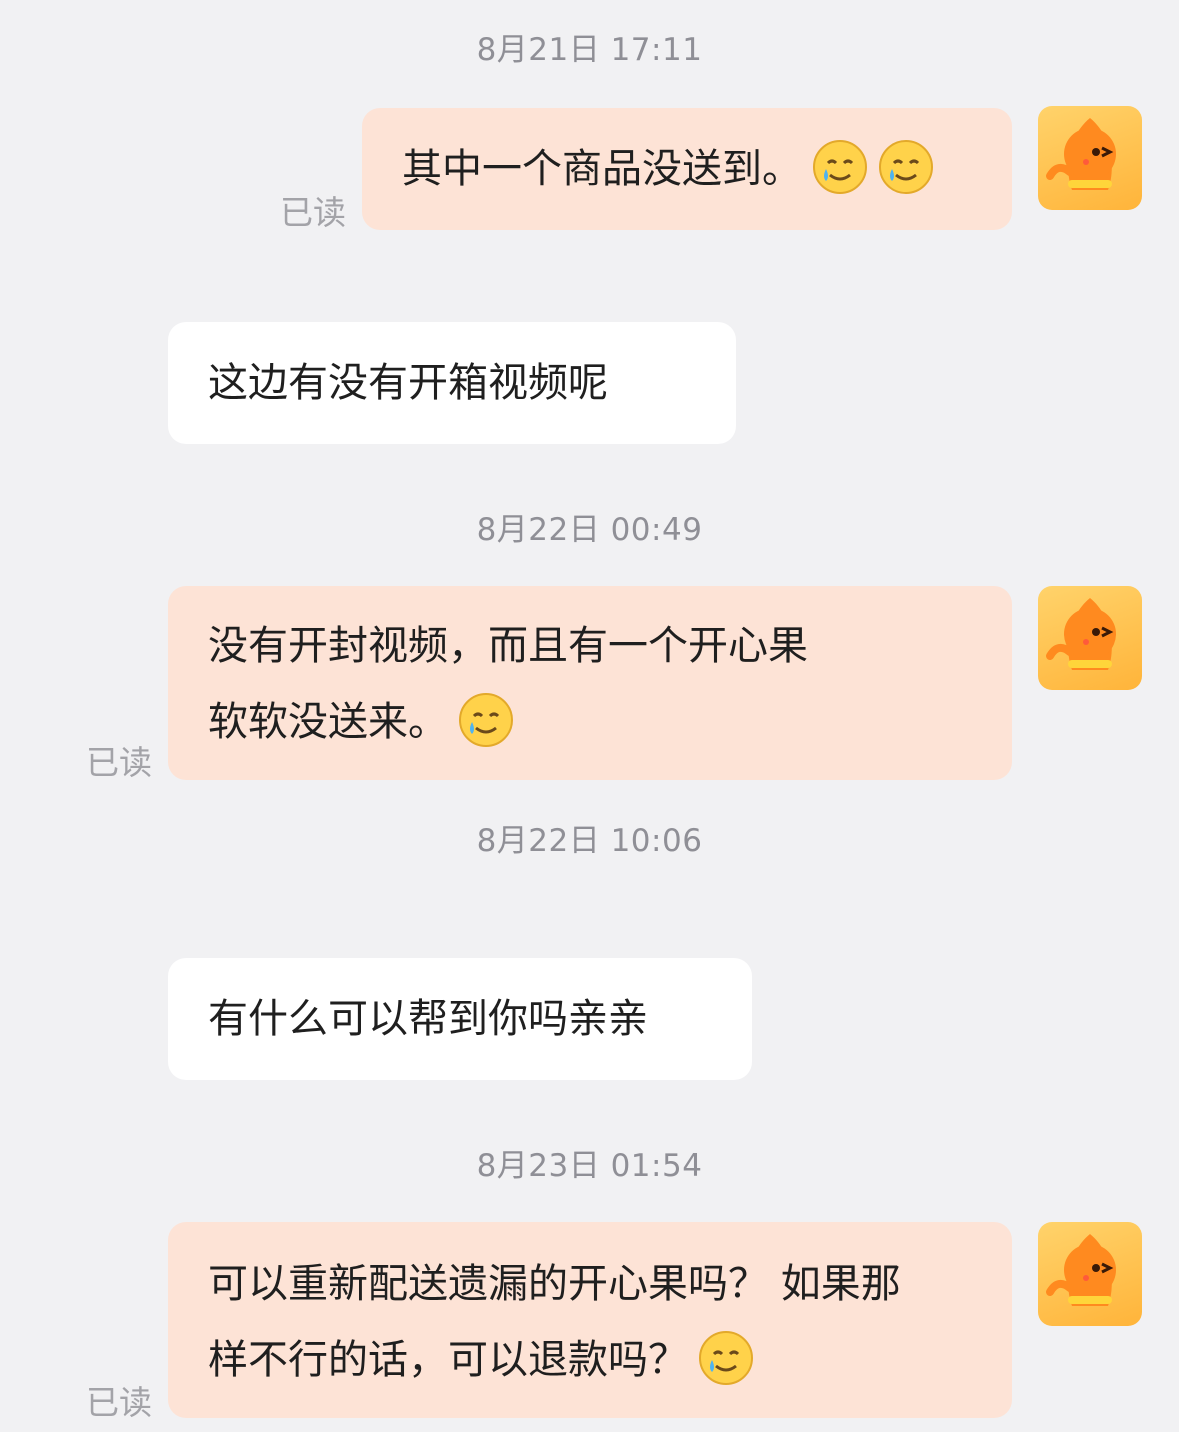 This screenshot has height=1432, width=1179. I want to click on message-text-line: 样不行的话，可以退款吗？, so click(448, 1360).